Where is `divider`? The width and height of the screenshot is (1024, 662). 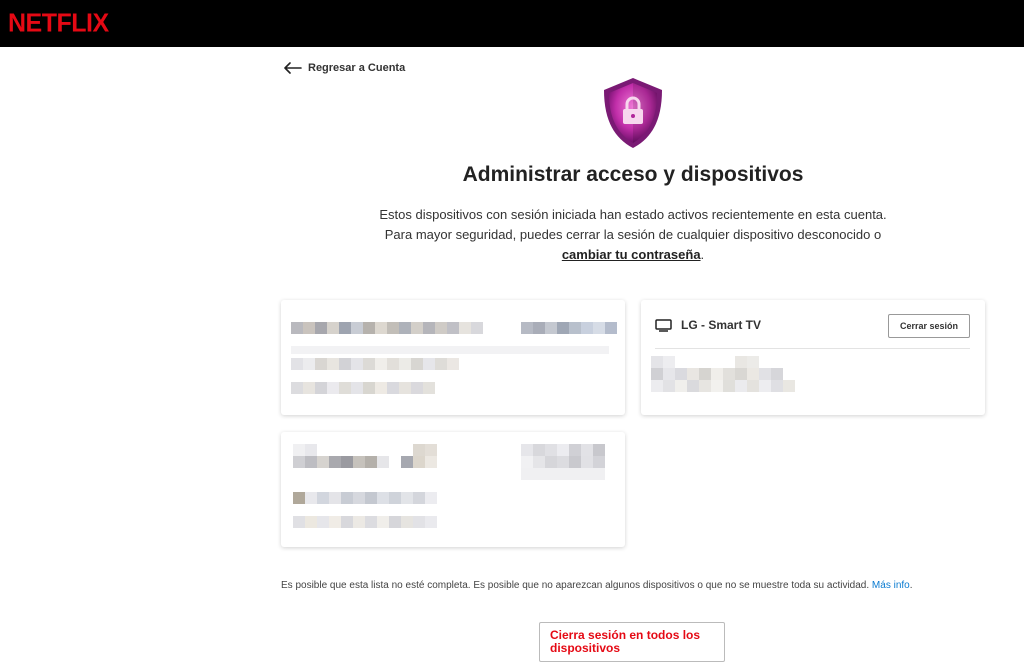 divider is located at coordinates (812, 348).